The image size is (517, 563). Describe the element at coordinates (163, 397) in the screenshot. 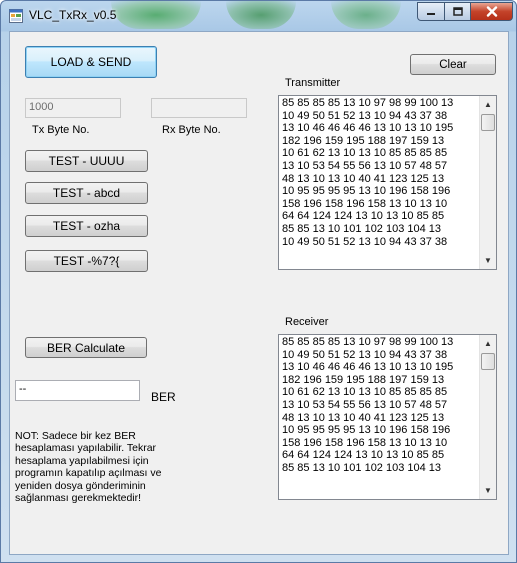

I see `ber-label: BER` at that location.